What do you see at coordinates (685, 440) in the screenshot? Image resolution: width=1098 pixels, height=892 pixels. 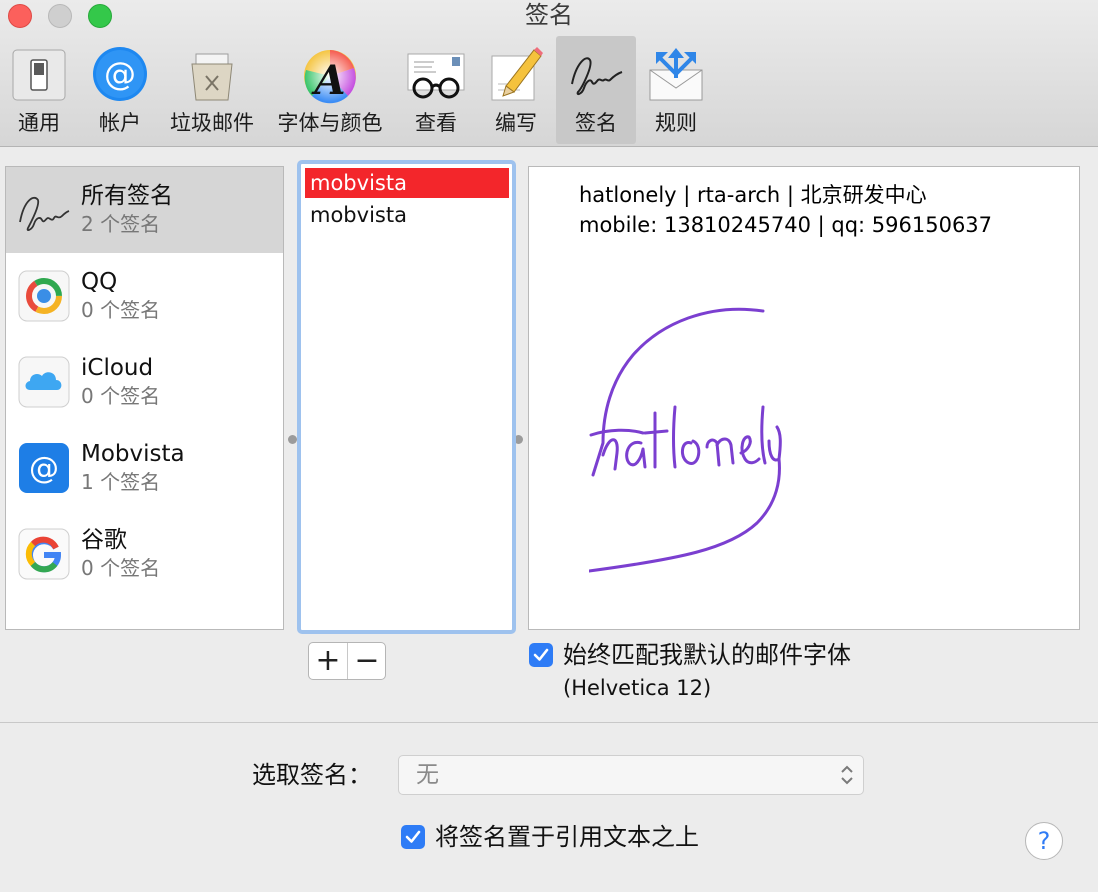 I see `handwritten-signature-image` at bounding box center [685, 440].